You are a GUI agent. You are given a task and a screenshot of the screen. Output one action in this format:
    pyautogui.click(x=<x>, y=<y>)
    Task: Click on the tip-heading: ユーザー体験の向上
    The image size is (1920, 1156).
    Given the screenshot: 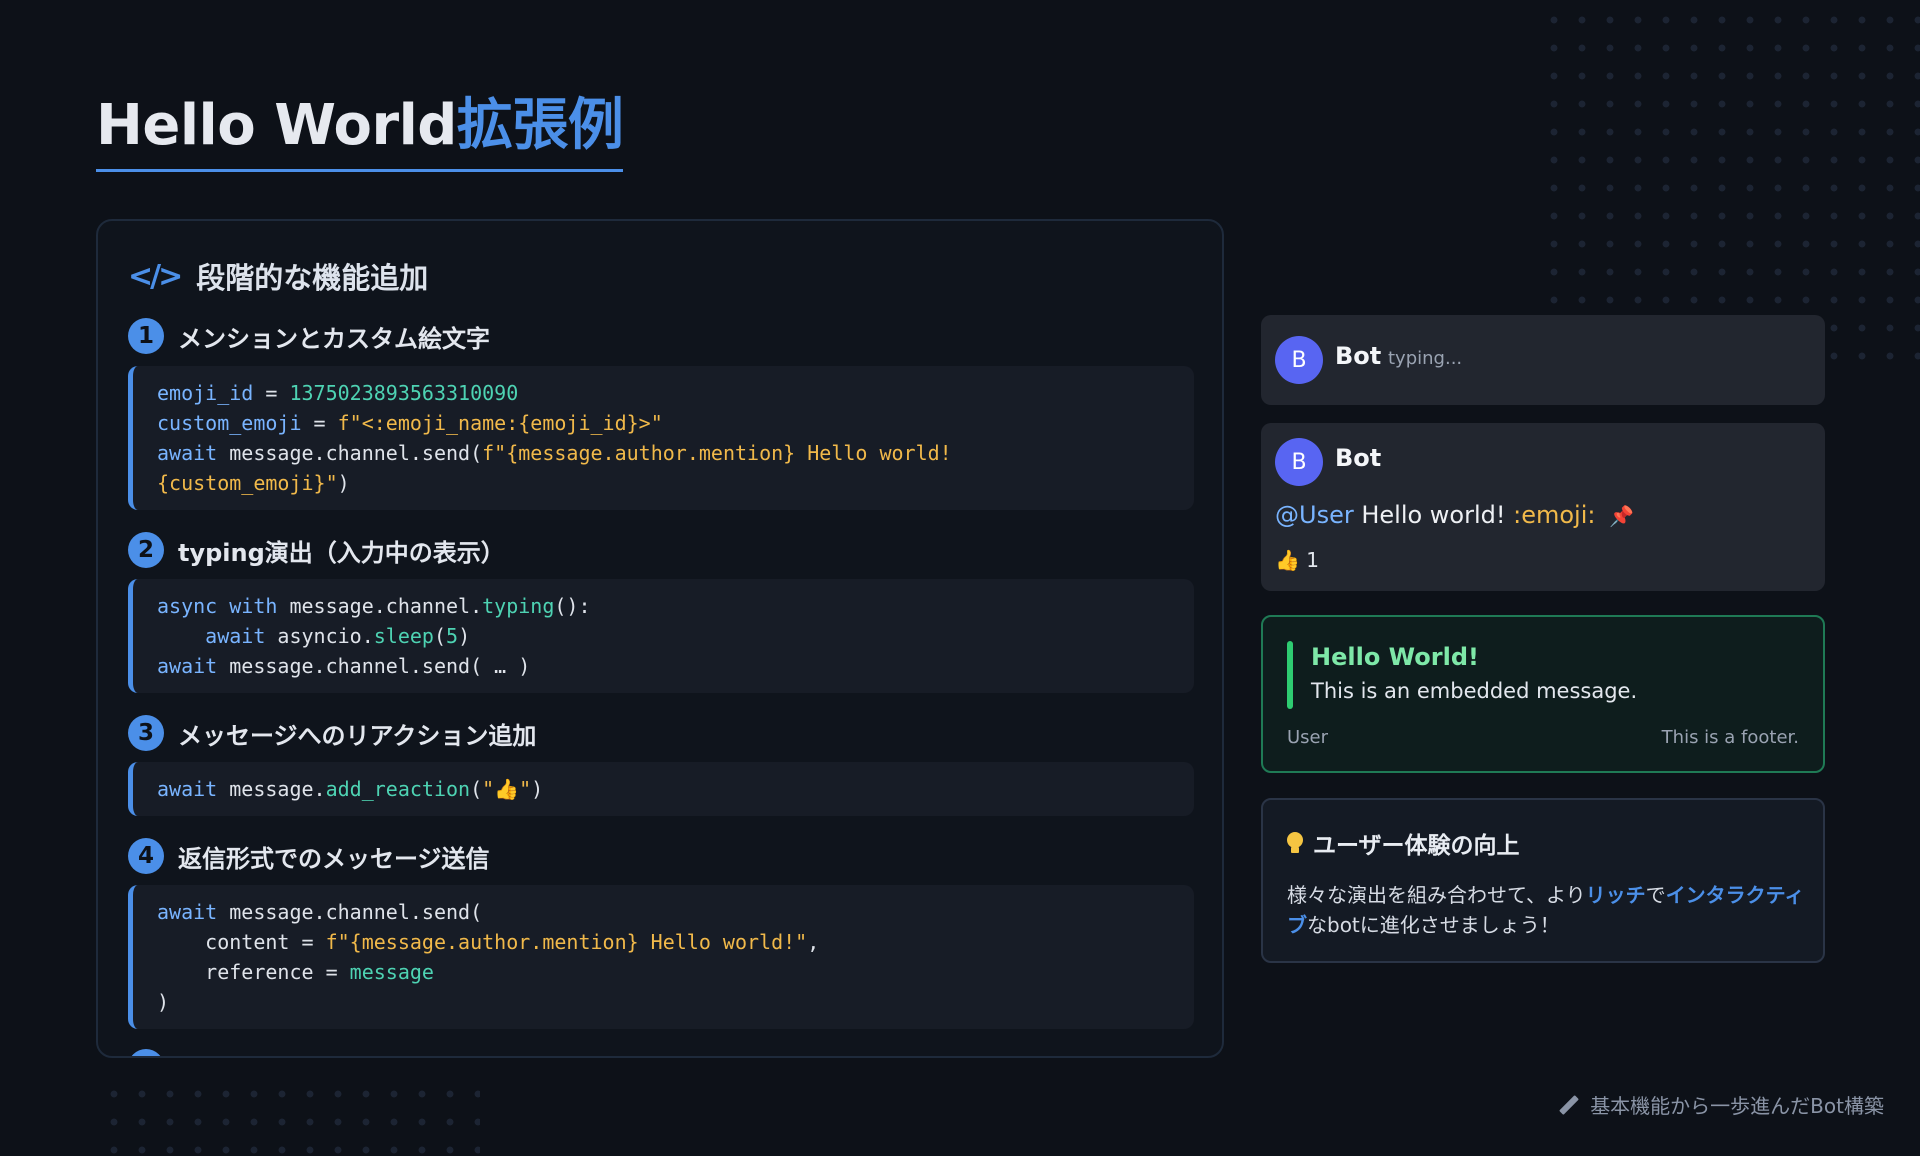 What is the action you would take?
    pyautogui.click(x=1403, y=843)
    